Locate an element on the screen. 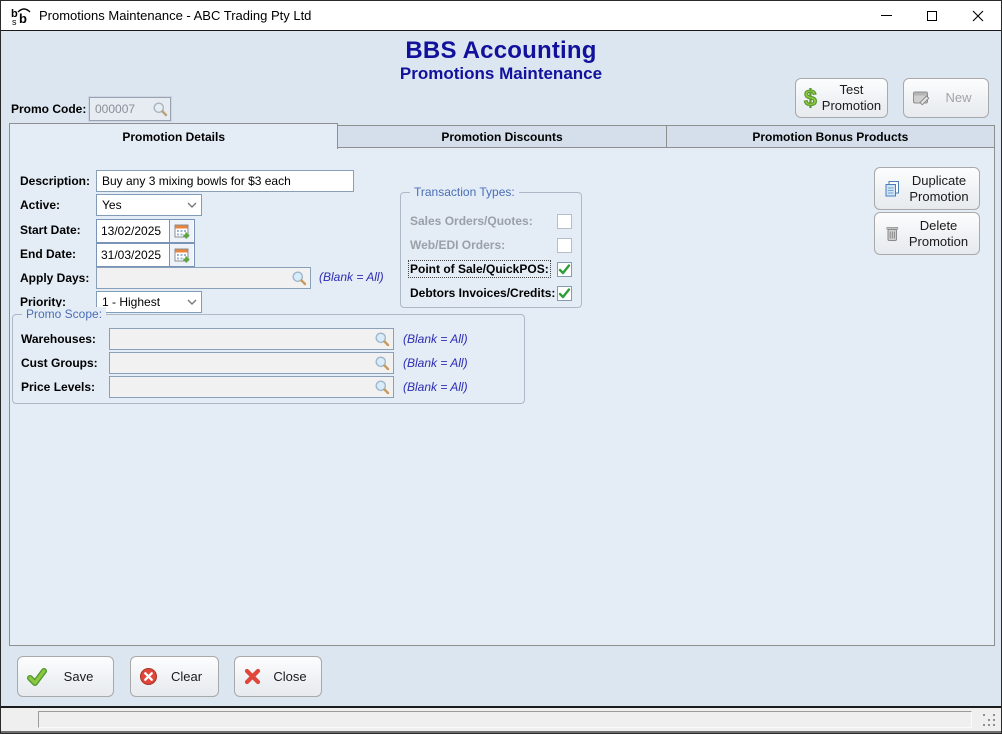 This screenshot has width=1002, height=734. window-controls is located at coordinates (932, 15).